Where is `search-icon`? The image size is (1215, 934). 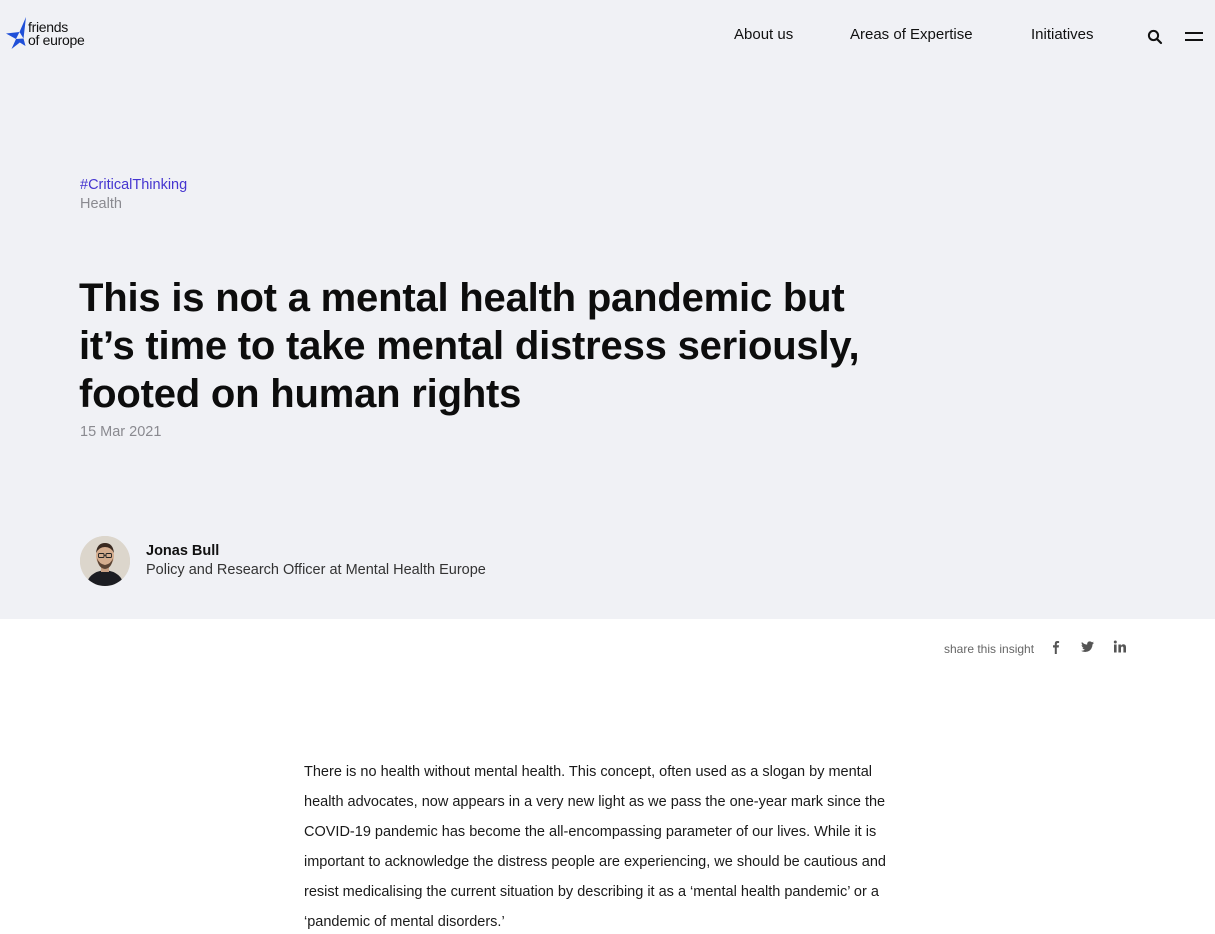 search-icon is located at coordinates (1155, 37).